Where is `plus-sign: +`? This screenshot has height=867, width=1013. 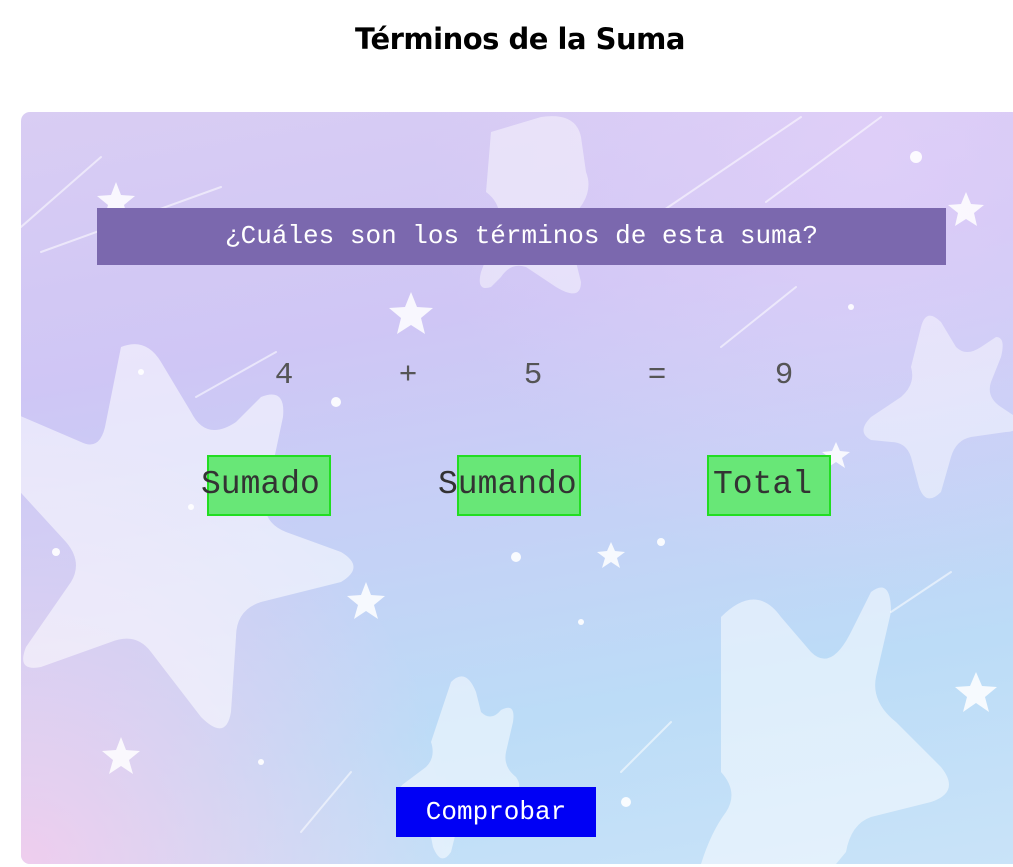
plus-sign: + is located at coordinates (408, 375).